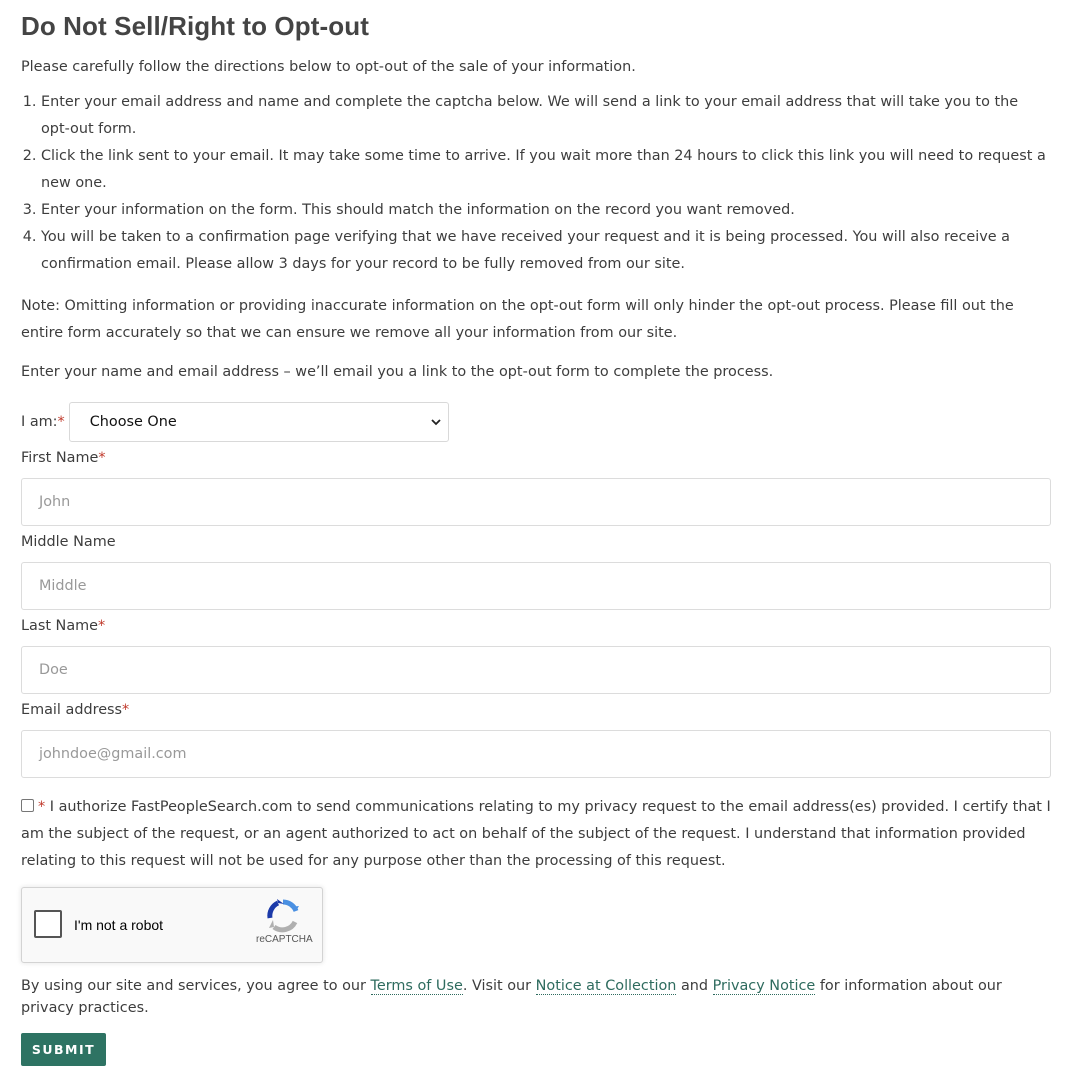 This screenshot has width=1067, height=1066. What do you see at coordinates (75, 710) in the screenshot?
I see `email-label: Email address*` at bounding box center [75, 710].